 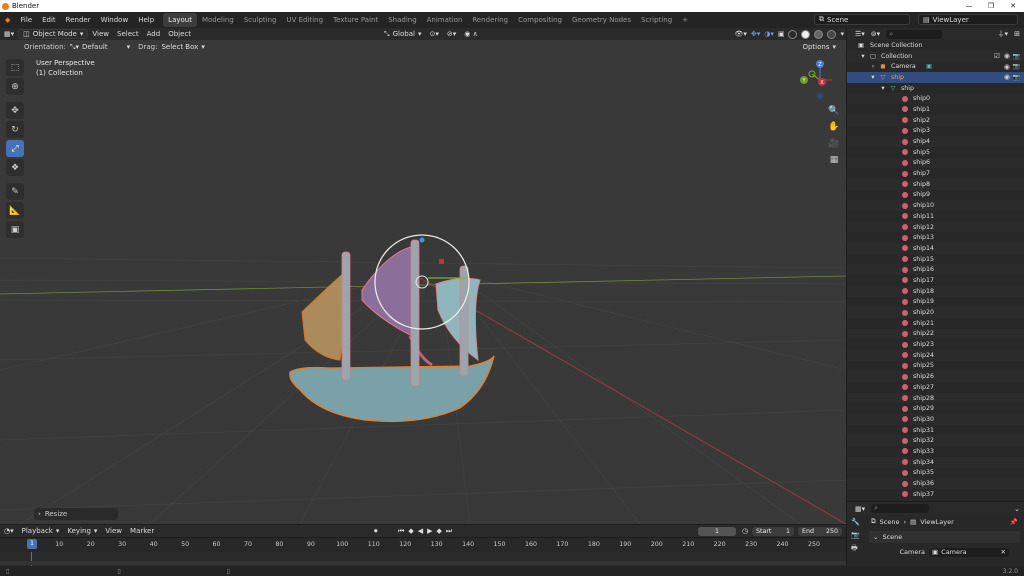 What do you see at coordinates (935, 141) in the screenshot?
I see `tree-item-material: ship4` at bounding box center [935, 141].